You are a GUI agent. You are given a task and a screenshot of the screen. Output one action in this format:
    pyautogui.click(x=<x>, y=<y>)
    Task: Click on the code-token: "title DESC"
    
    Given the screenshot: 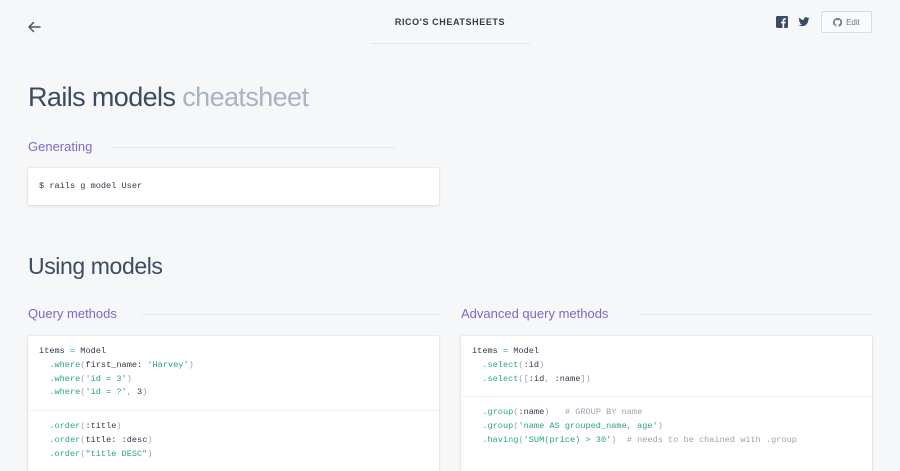 What is the action you would take?
    pyautogui.click(x=116, y=453)
    